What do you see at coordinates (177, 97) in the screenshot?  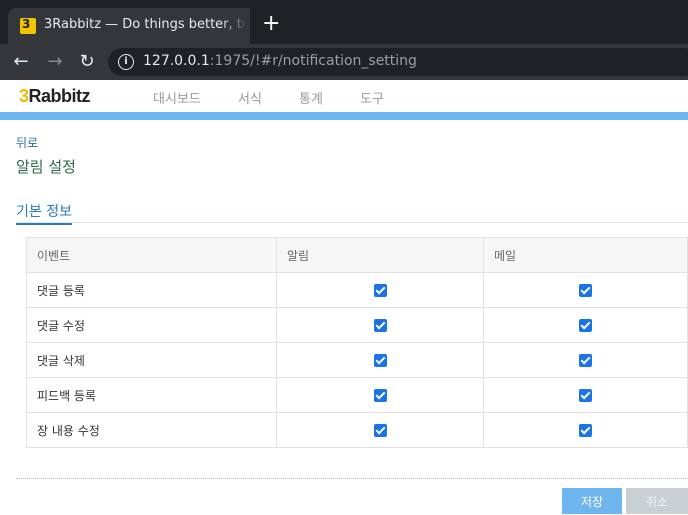 I see `menu-item-dashboard: 대시보드` at bounding box center [177, 97].